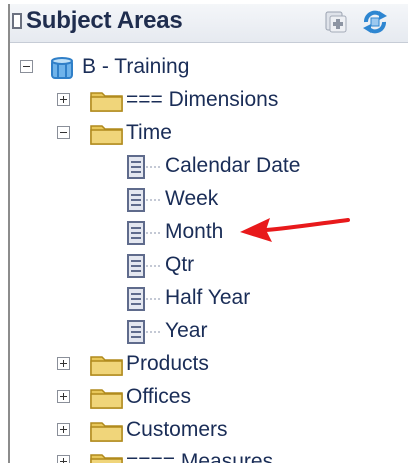  What do you see at coordinates (209, 68) in the screenshot?
I see `tree-root-b-training: B - Training` at bounding box center [209, 68].